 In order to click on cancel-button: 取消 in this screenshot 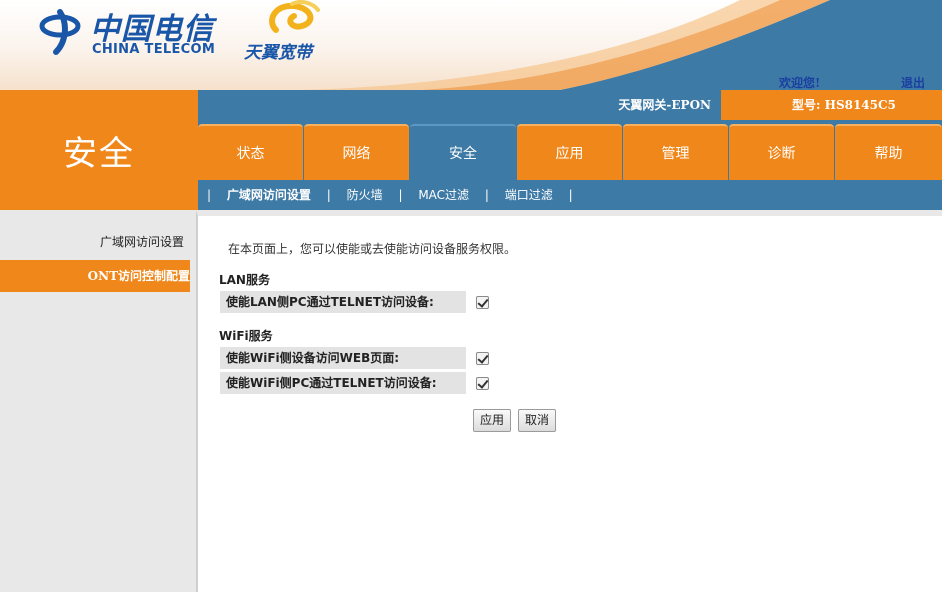, I will do `click(537, 420)`.